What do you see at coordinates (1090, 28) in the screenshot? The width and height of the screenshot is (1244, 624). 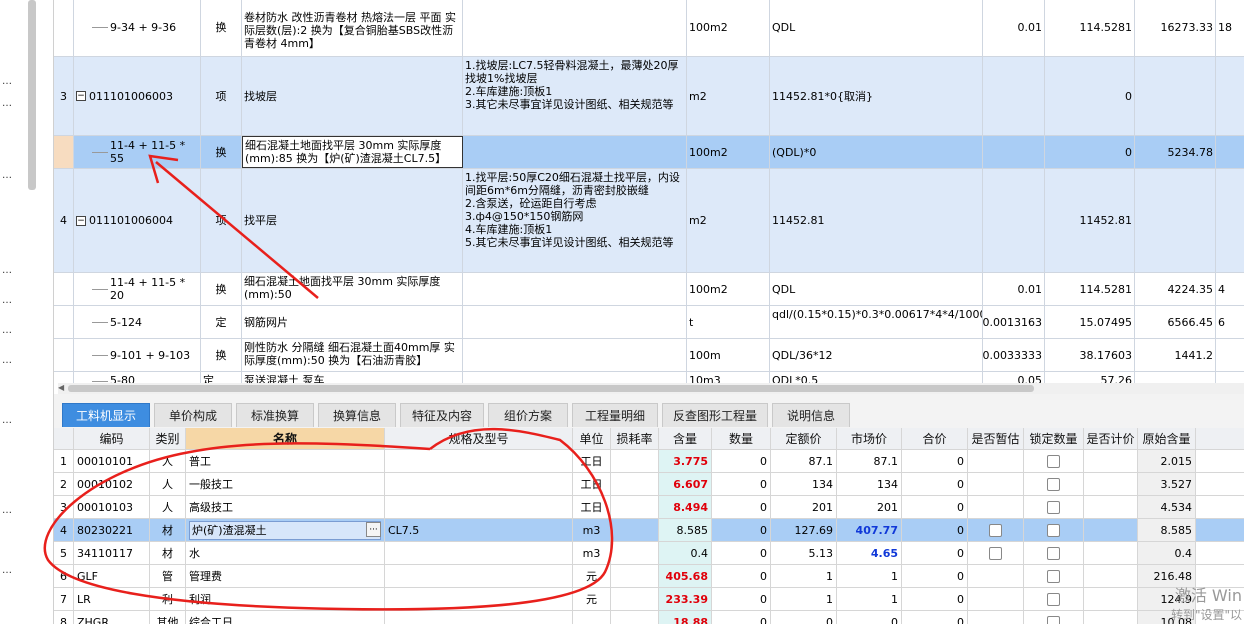 I see `item-price: 114.5281` at bounding box center [1090, 28].